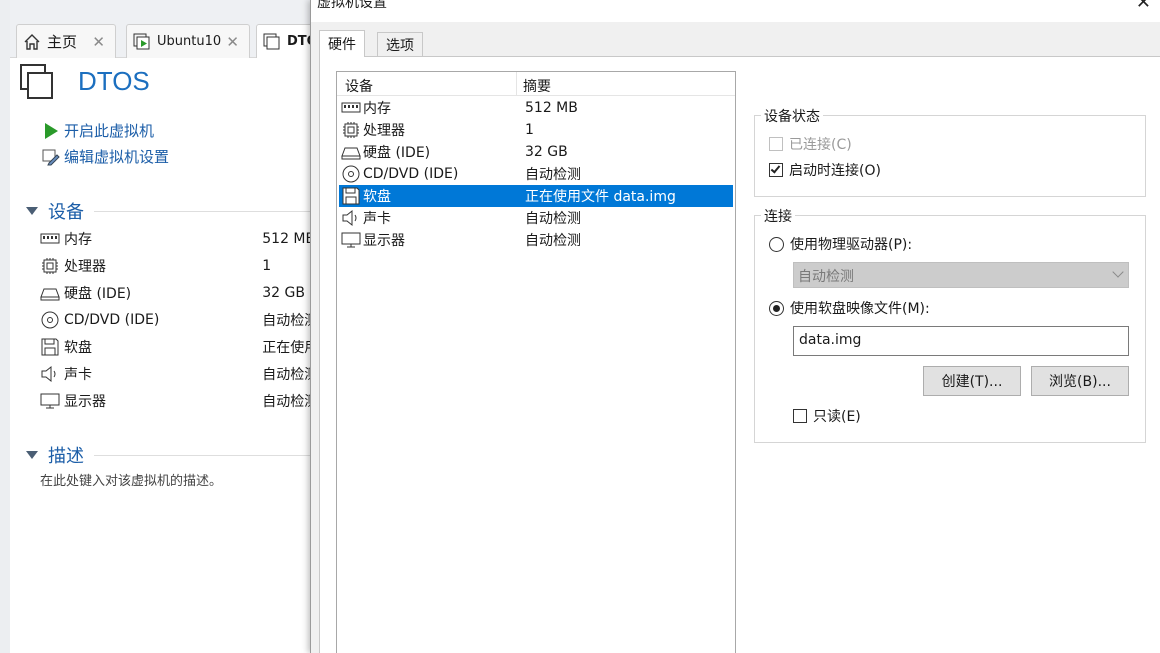 Image resolution: width=1160 pixels, height=653 pixels. Describe the element at coordinates (32, 42) in the screenshot. I see `home-icon` at that location.